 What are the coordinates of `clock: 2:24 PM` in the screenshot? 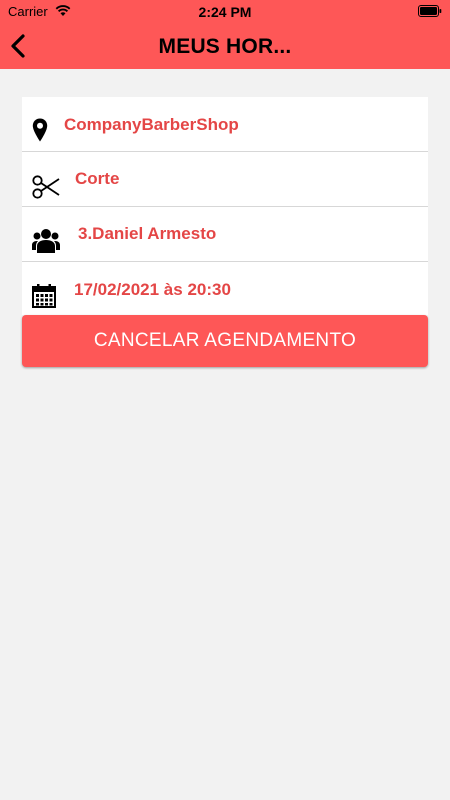 It's located at (225, 12).